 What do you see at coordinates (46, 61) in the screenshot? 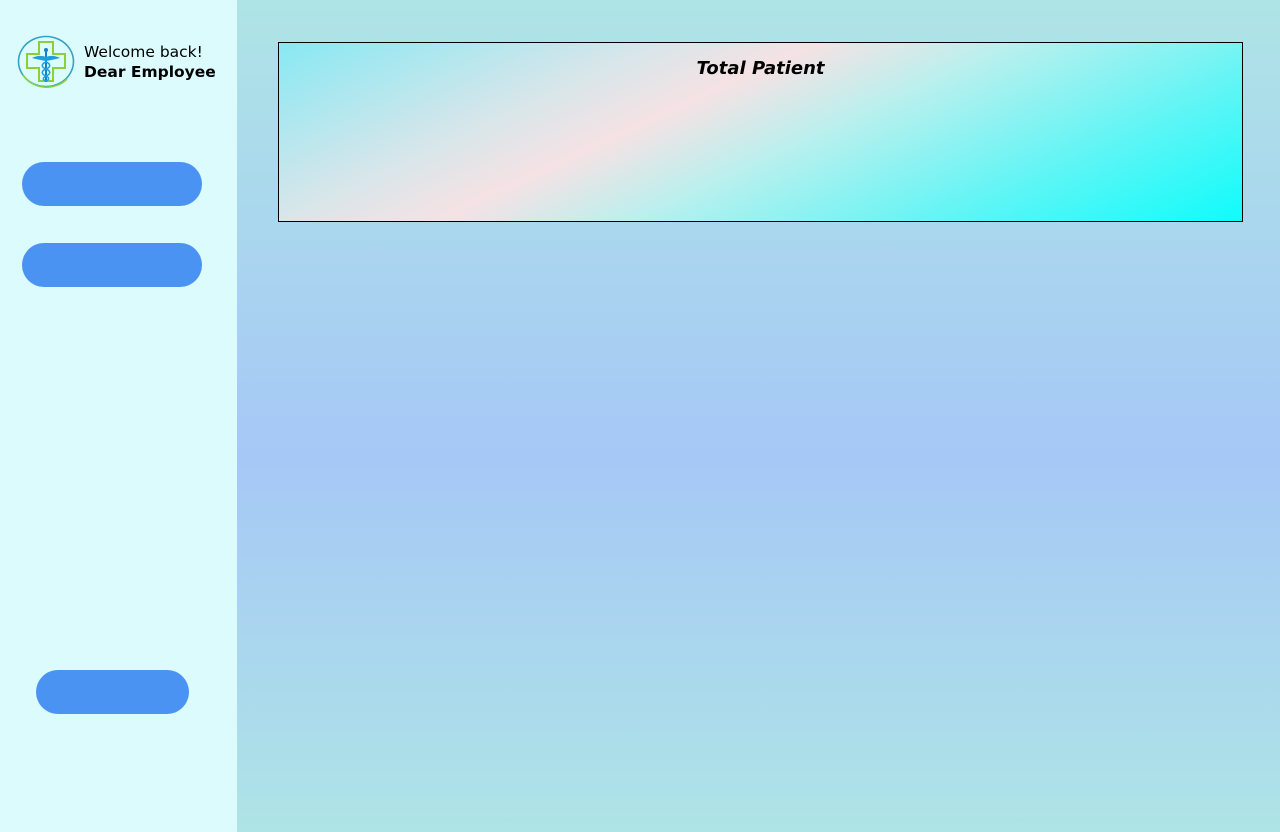
I see `medical-cross-caduceus-icon` at bounding box center [46, 61].